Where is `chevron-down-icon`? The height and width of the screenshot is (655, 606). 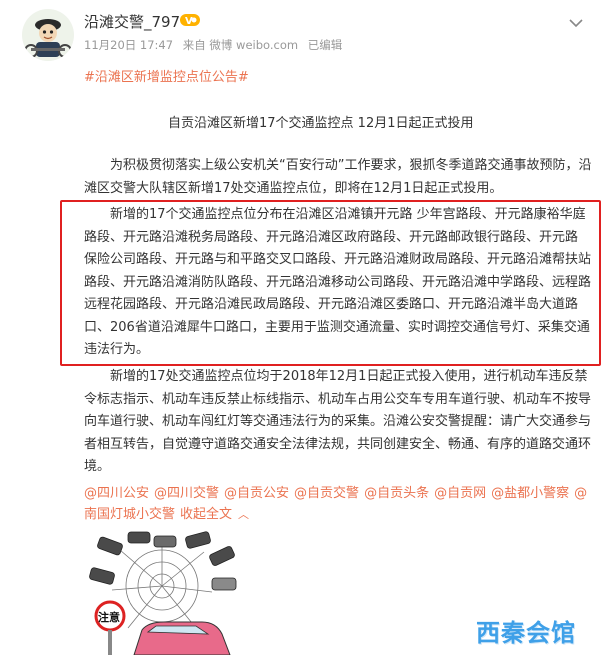
chevron-down-icon is located at coordinates (576, 21).